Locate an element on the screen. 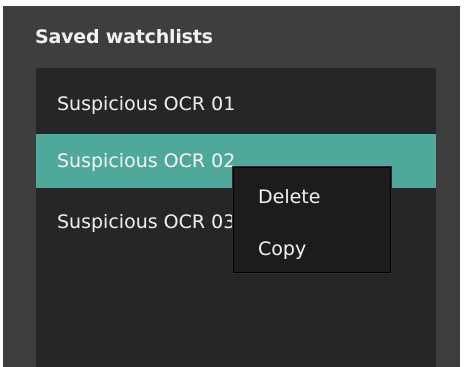 The height and width of the screenshot is (367, 466). context-menu: Delete Copy is located at coordinates (312, 220).